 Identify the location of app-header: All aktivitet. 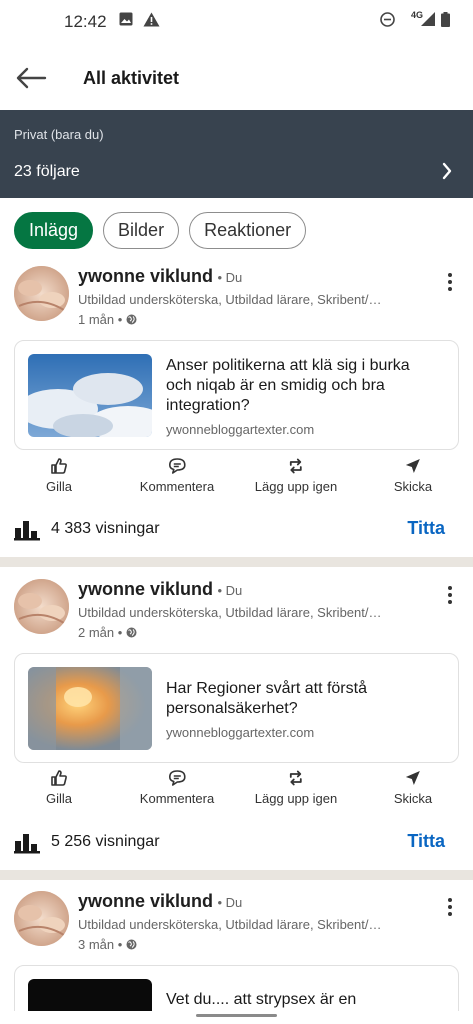
(236, 77).